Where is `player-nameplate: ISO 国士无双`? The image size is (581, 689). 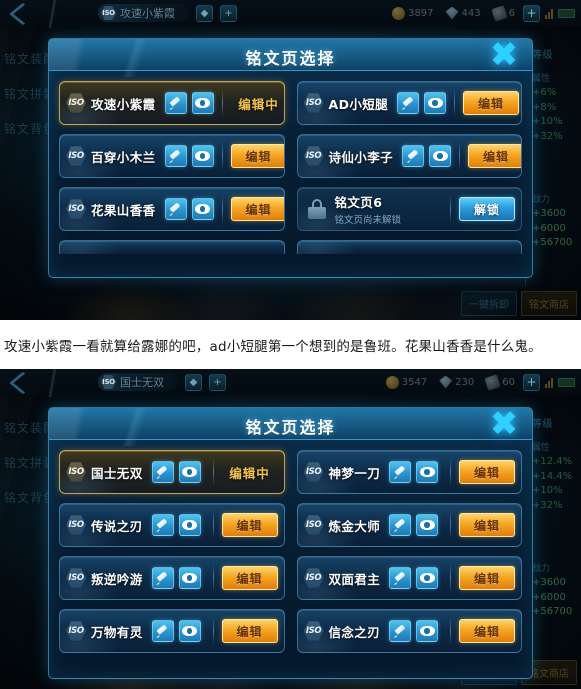 player-nameplate: ISO 国士无双 is located at coordinates (138, 382).